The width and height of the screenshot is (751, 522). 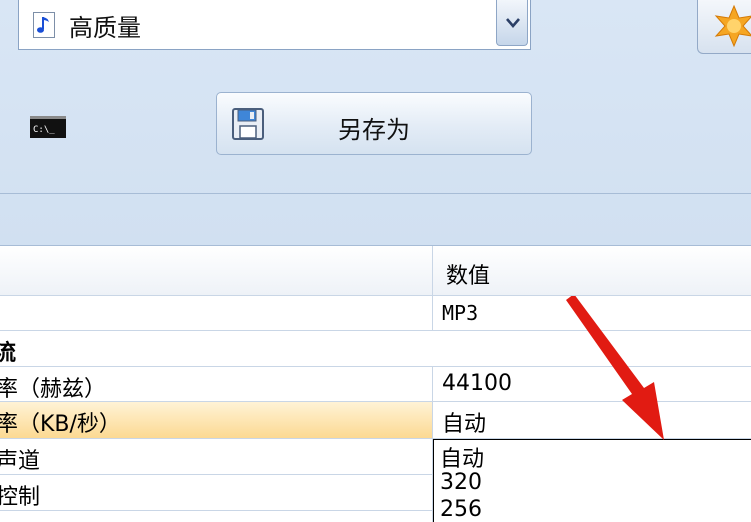 What do you see at coordinates (216, 348) in the screenshot?
I see `property-name-cell: 流` at bounding box center [216, 348].